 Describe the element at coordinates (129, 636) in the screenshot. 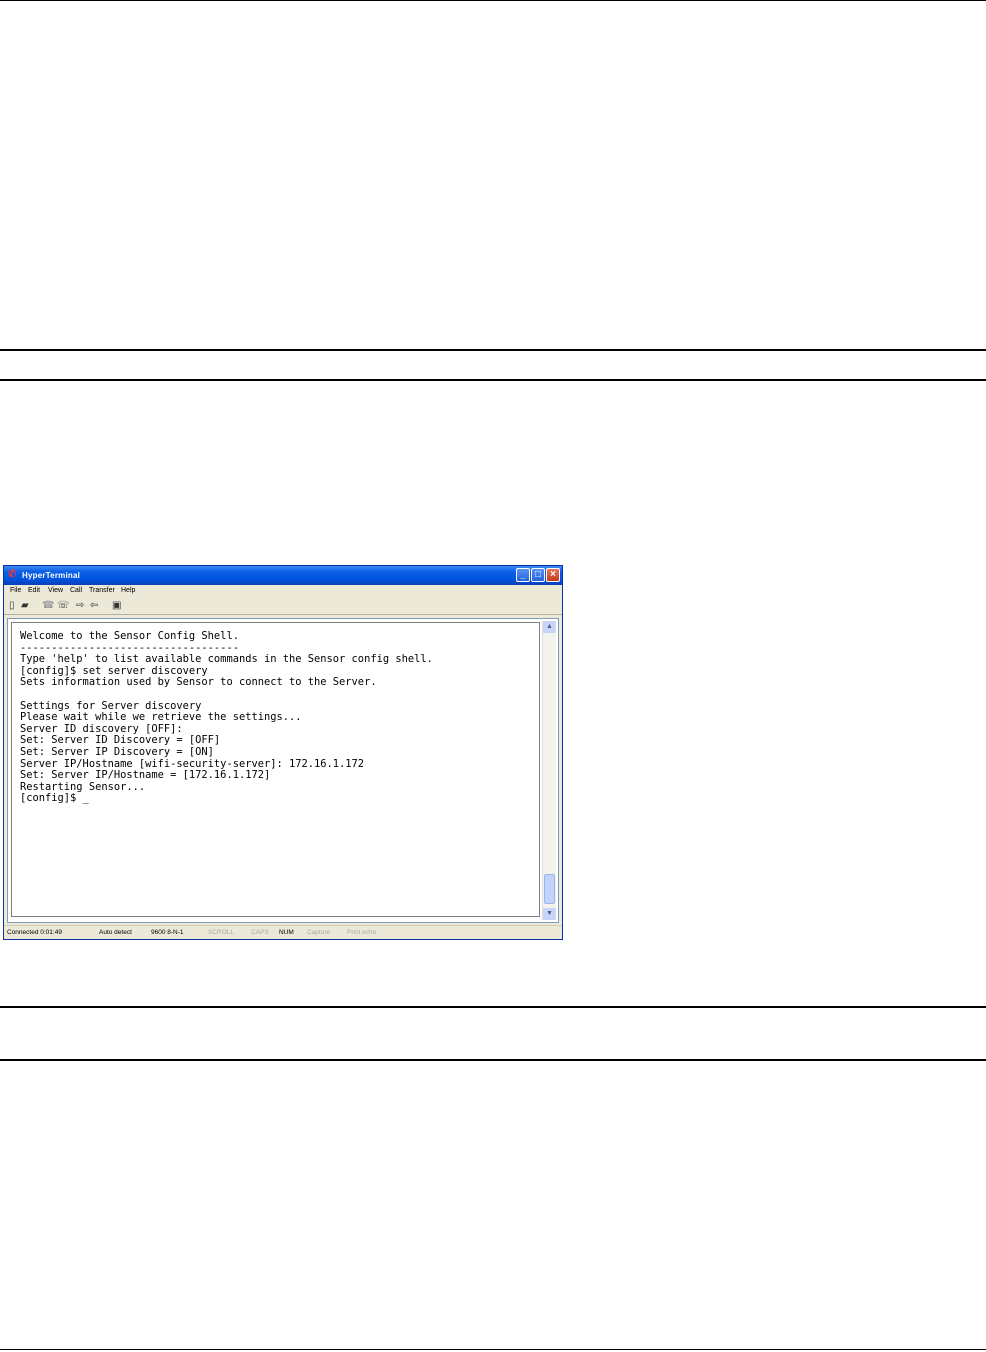

I see `terminal-line: Welcome to the Sensor Config Shell.` at that location.